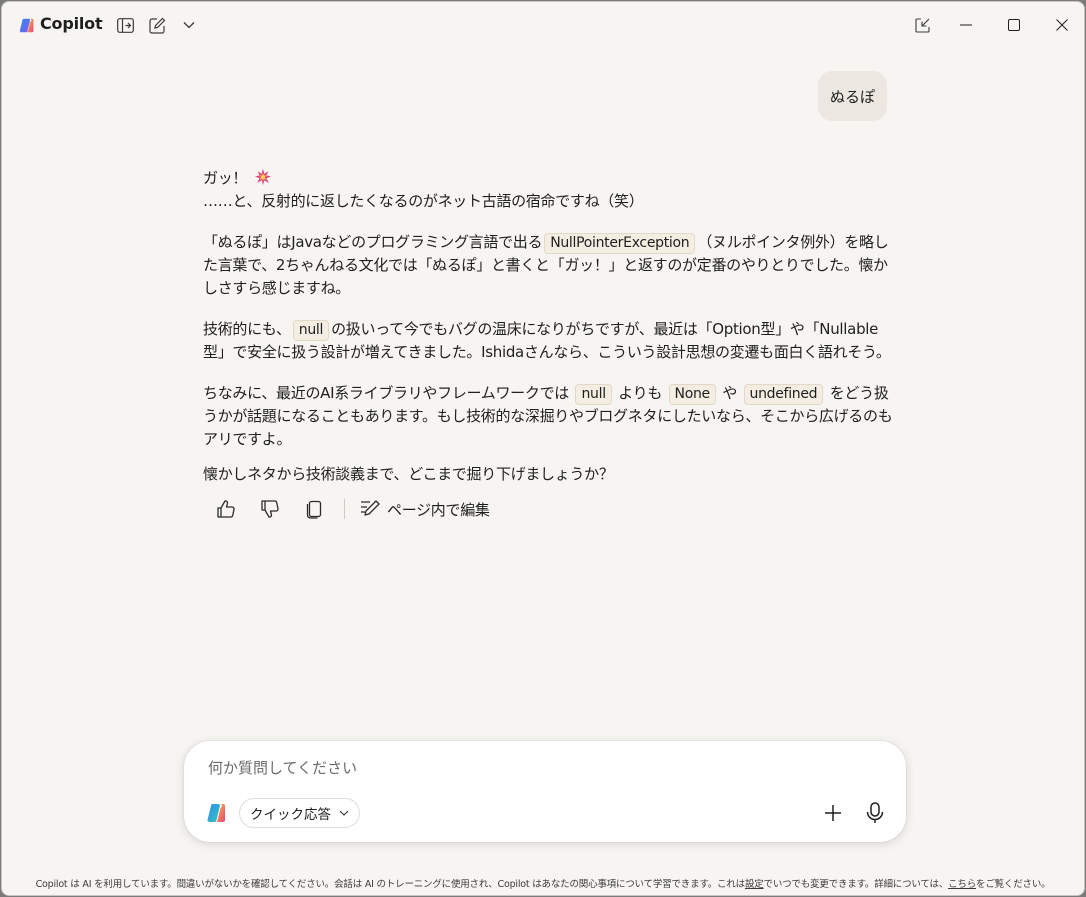  I want to click on user-message-bubble: ぬるぽ, so click(852, 96).